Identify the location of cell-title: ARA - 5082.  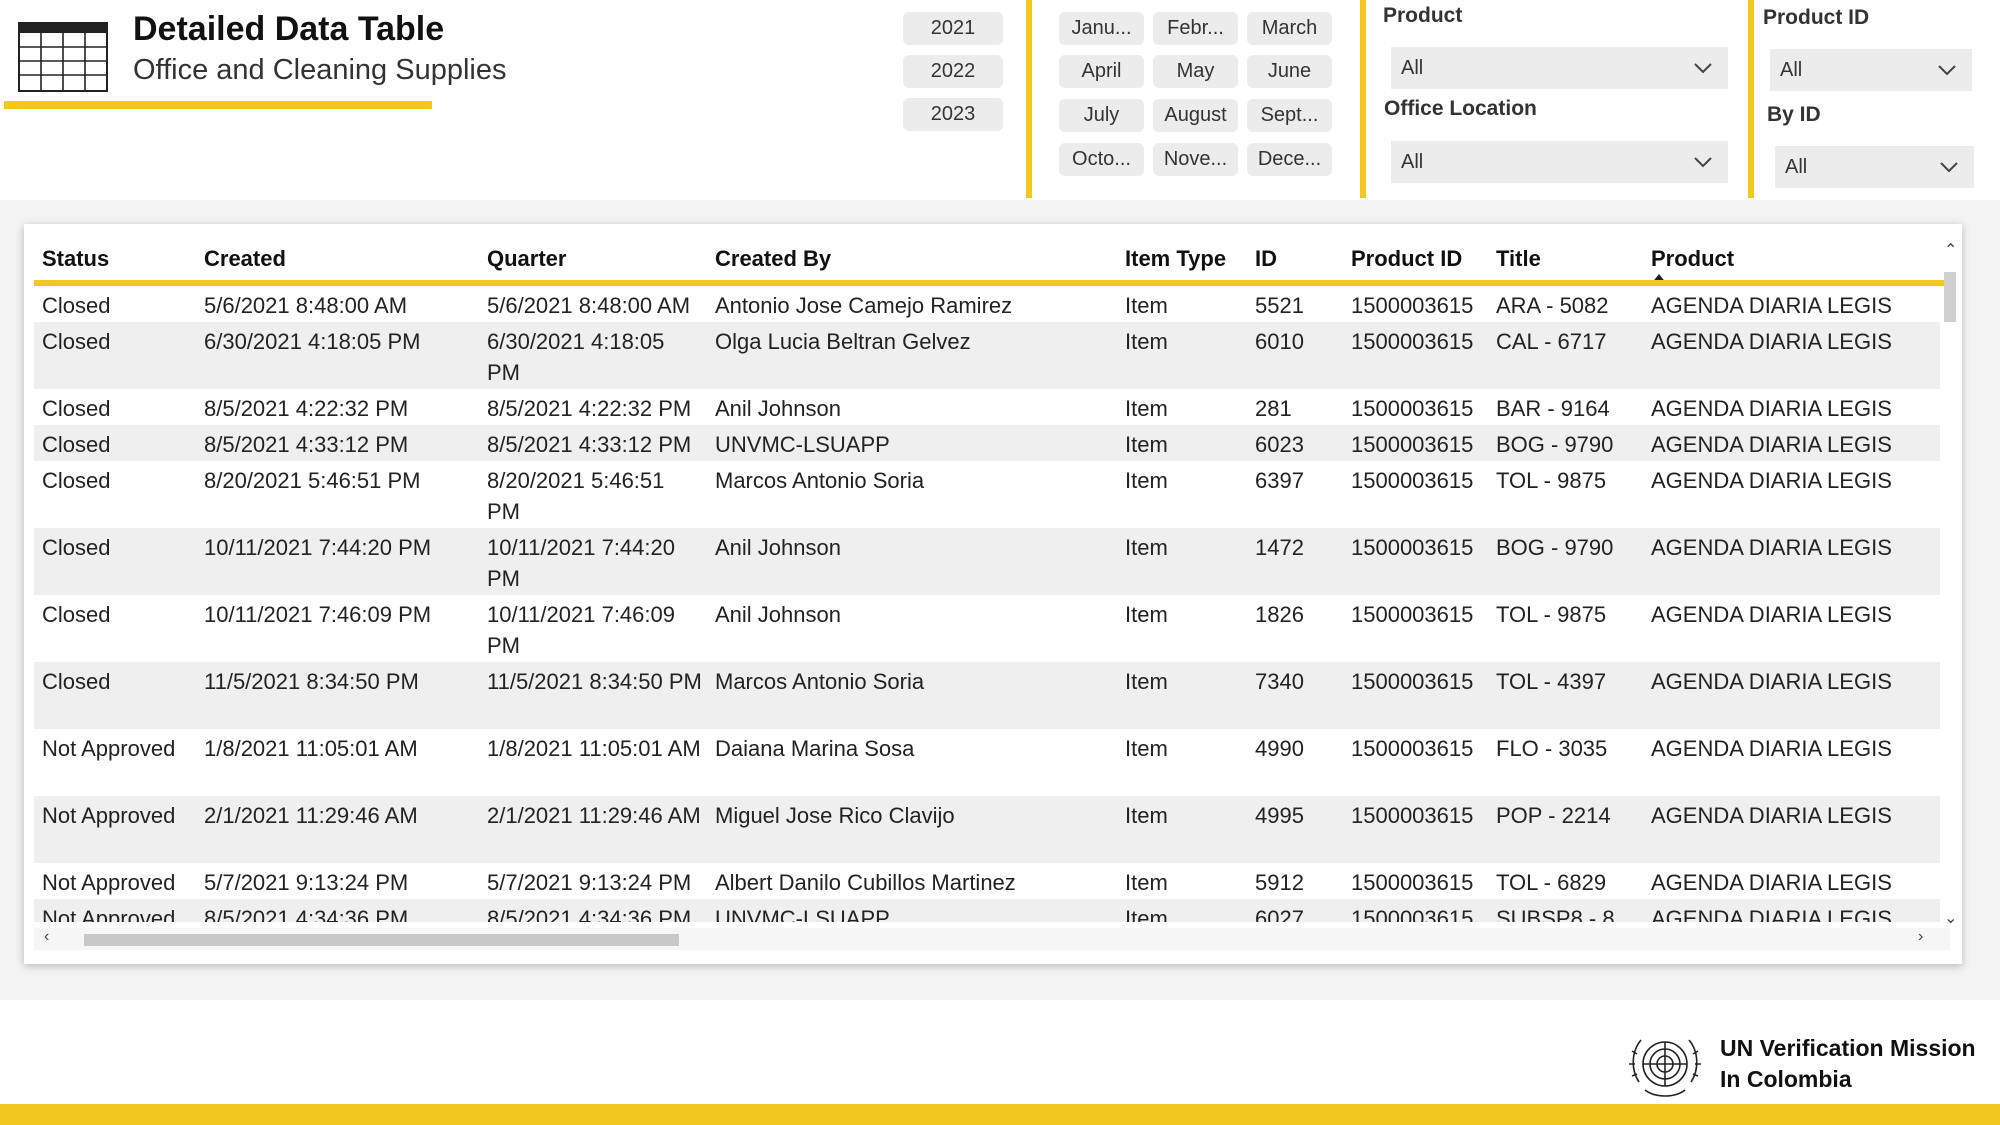
(1552, 305).